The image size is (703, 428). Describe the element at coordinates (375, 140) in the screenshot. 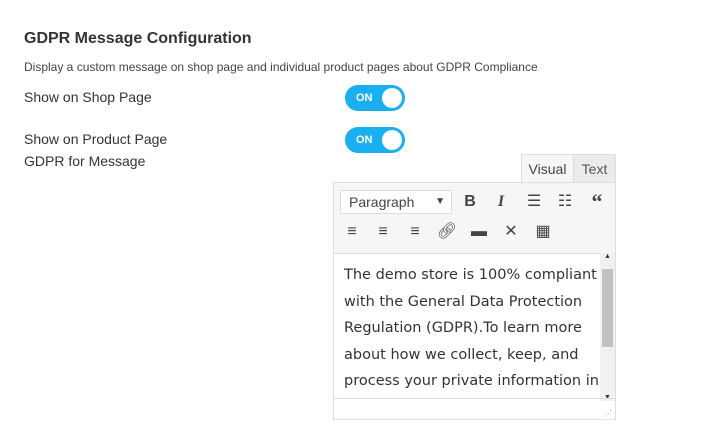

I see `show-product-toggle: ON` at that location.